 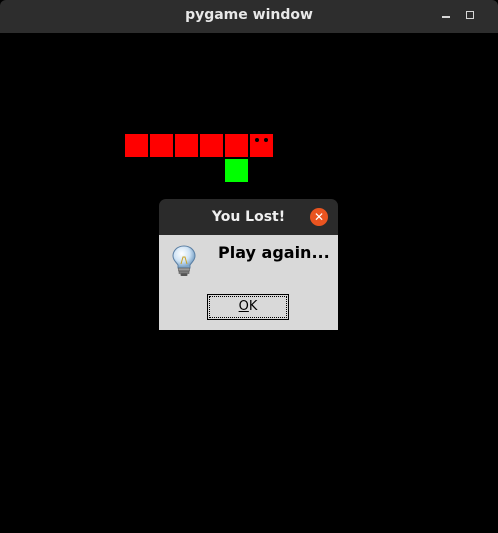 I want to click on window-titlebar: pygame window, so click(x=249, y=16).